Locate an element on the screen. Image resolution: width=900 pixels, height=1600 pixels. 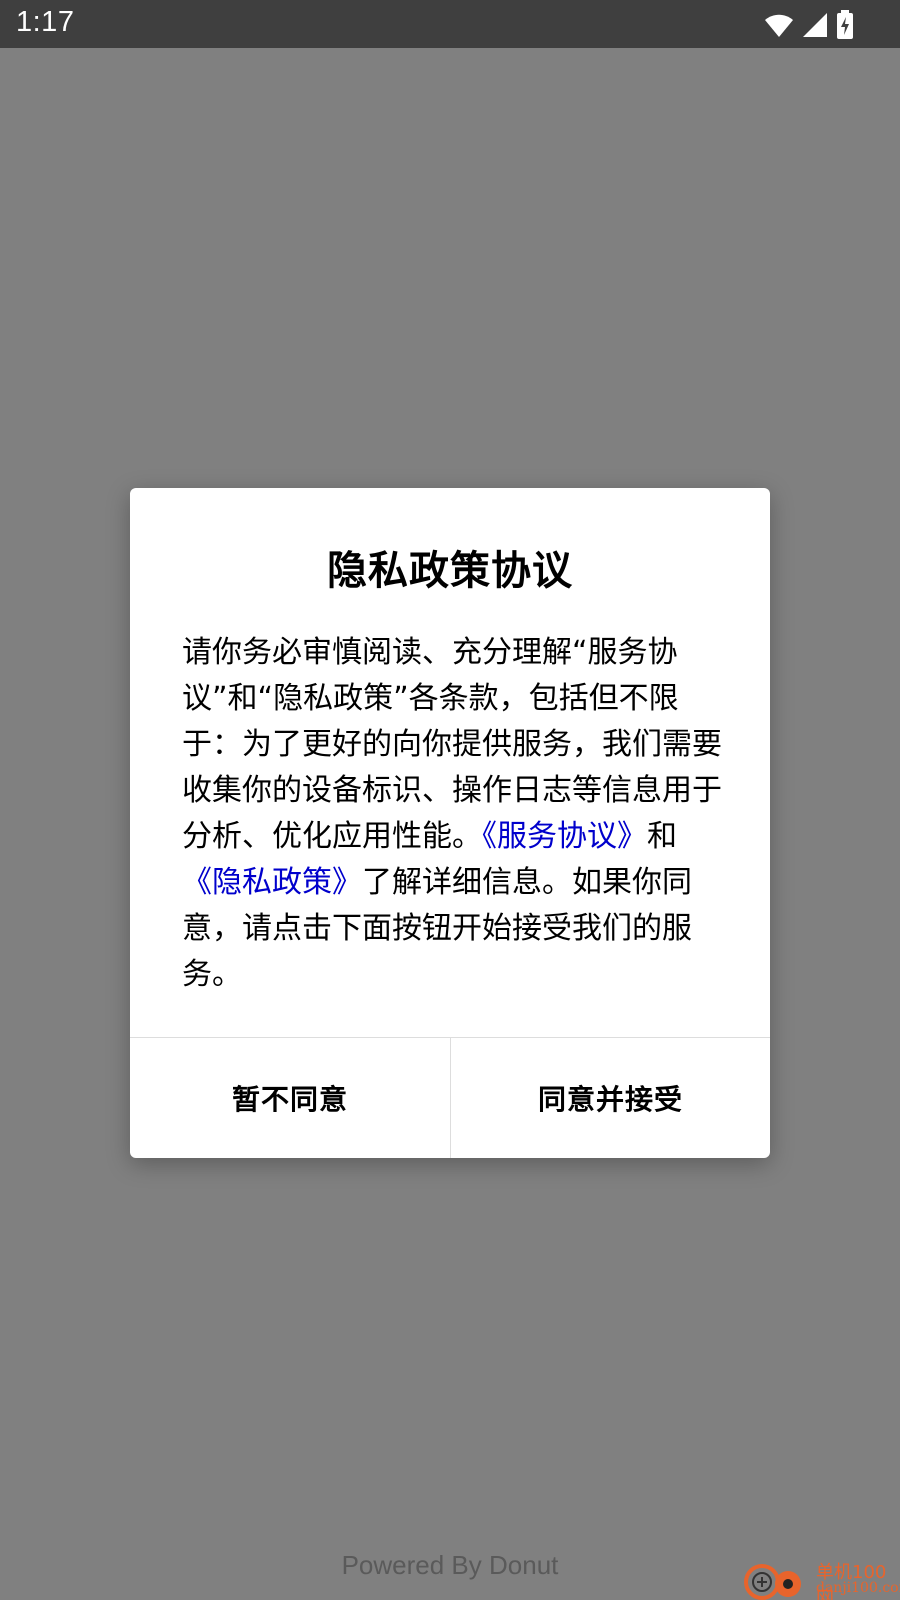
status-icons is located at coordinates (809, 25).